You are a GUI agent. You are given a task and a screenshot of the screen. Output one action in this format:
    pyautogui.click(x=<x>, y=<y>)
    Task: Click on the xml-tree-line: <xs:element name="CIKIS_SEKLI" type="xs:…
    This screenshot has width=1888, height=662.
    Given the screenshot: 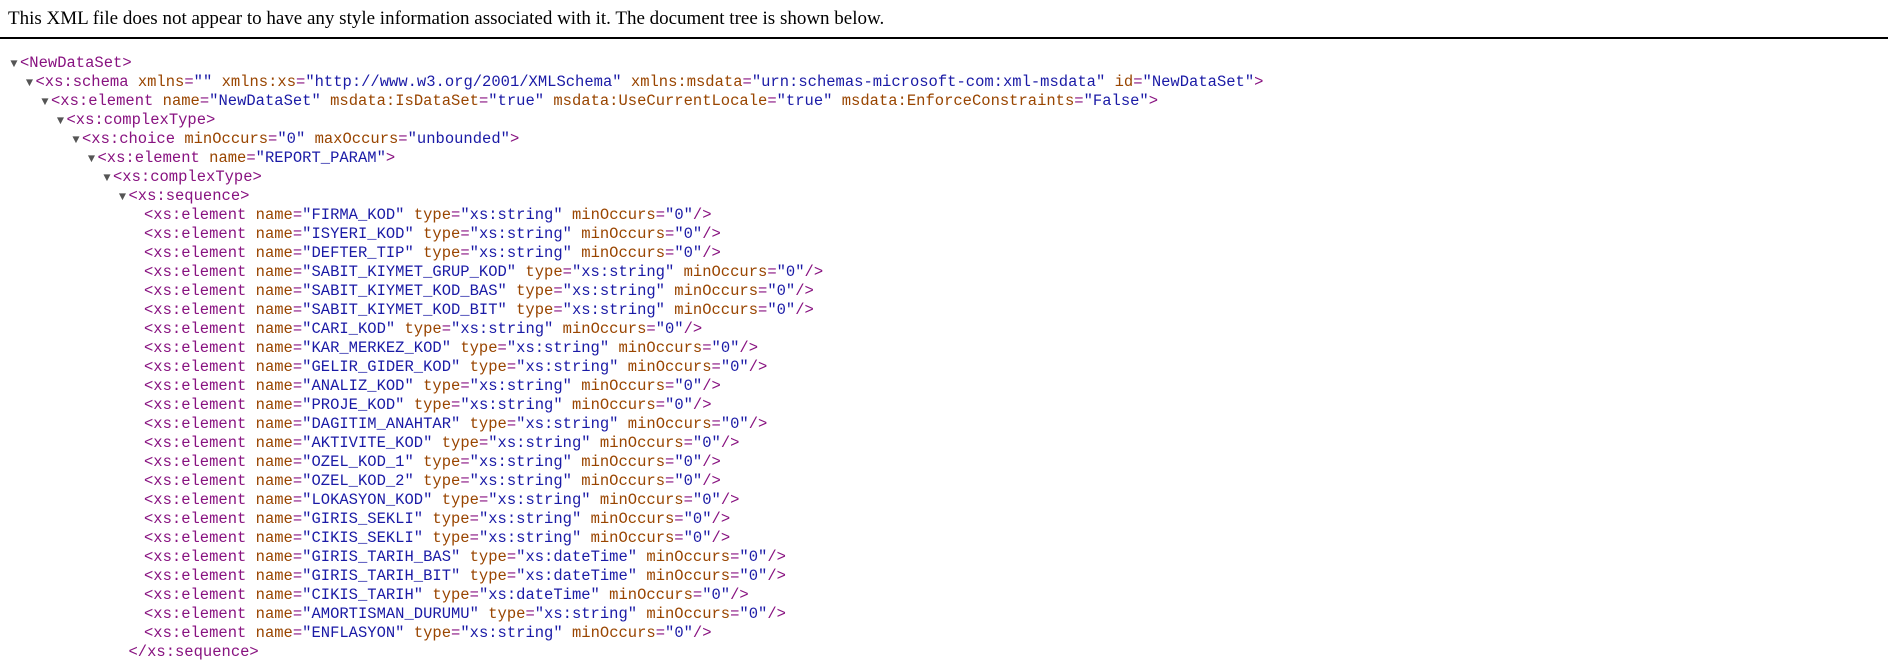 What is the action you would take?
    pyautogui.click(x=635, y=538)
    